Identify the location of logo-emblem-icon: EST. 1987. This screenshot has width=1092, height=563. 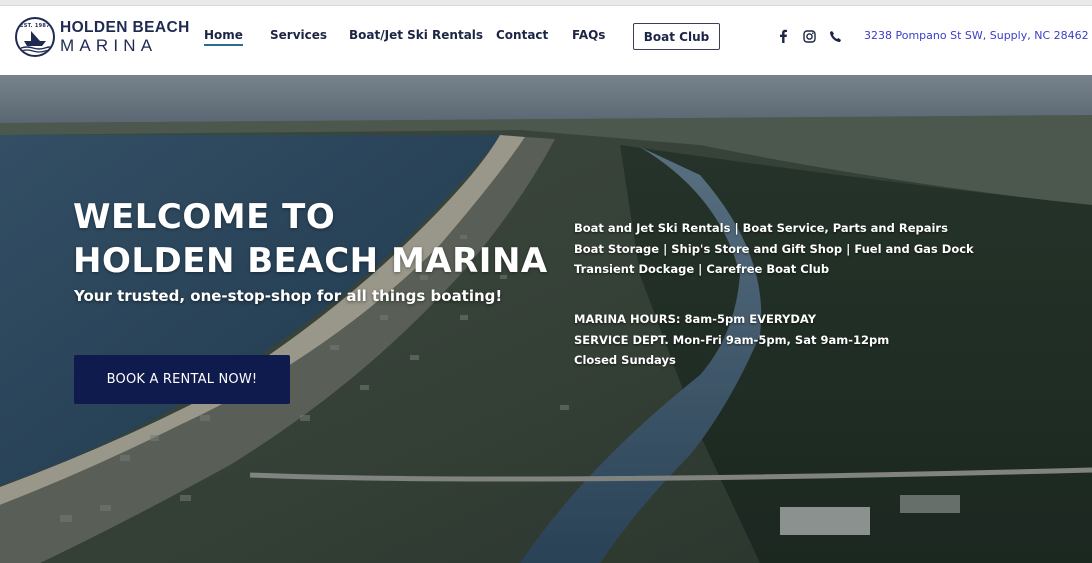
(35, 37).